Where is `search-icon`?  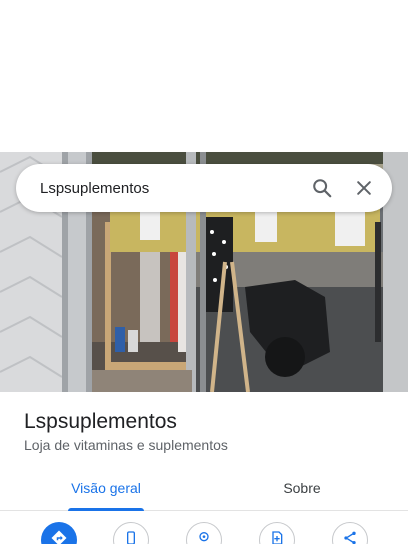
search-icon is located at coordinates (322, 188).